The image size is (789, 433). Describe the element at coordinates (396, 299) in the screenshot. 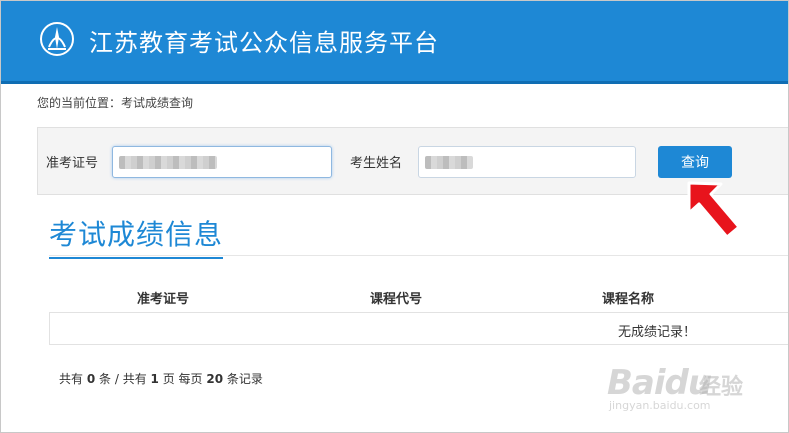

I see `column-header-course-code: 课程代号` at that location.